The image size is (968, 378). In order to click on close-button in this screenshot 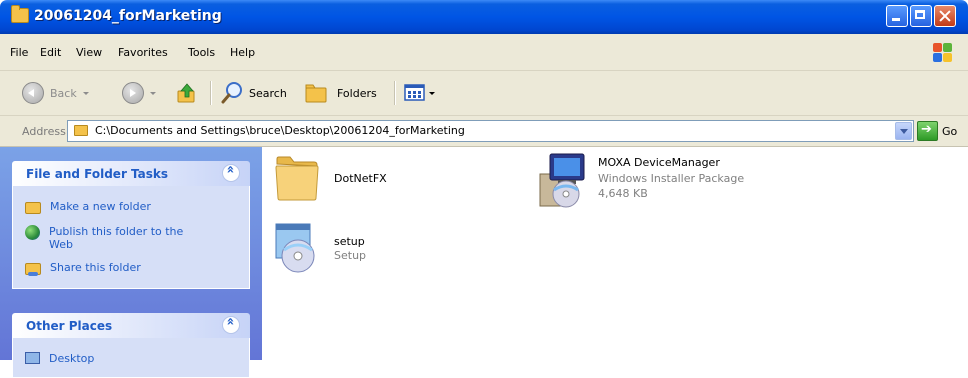, I will do `click(945, 16)`.